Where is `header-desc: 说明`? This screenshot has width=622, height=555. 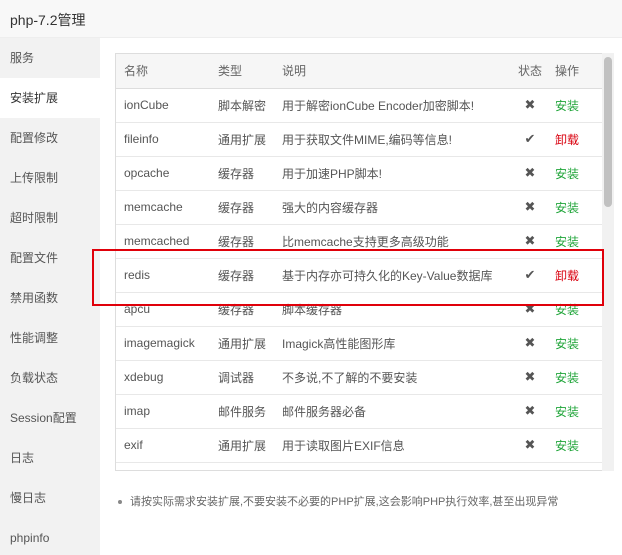
header-desc: 说明 is located at coordinates (392, 71).